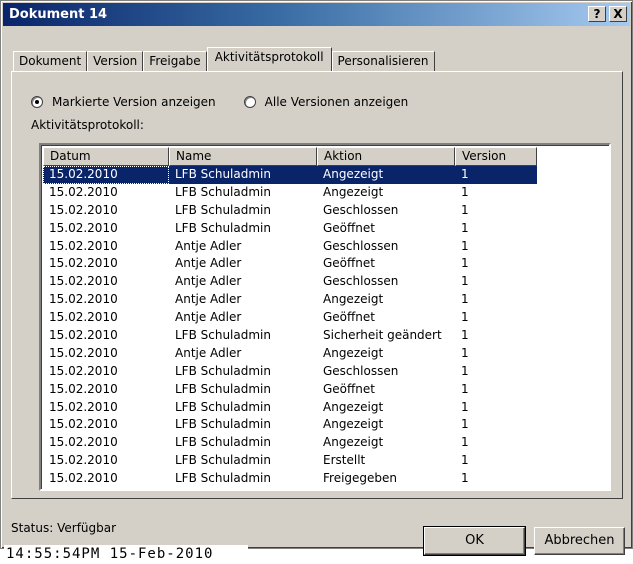  I want to click on header-datum: Datum, so click(106, 156).